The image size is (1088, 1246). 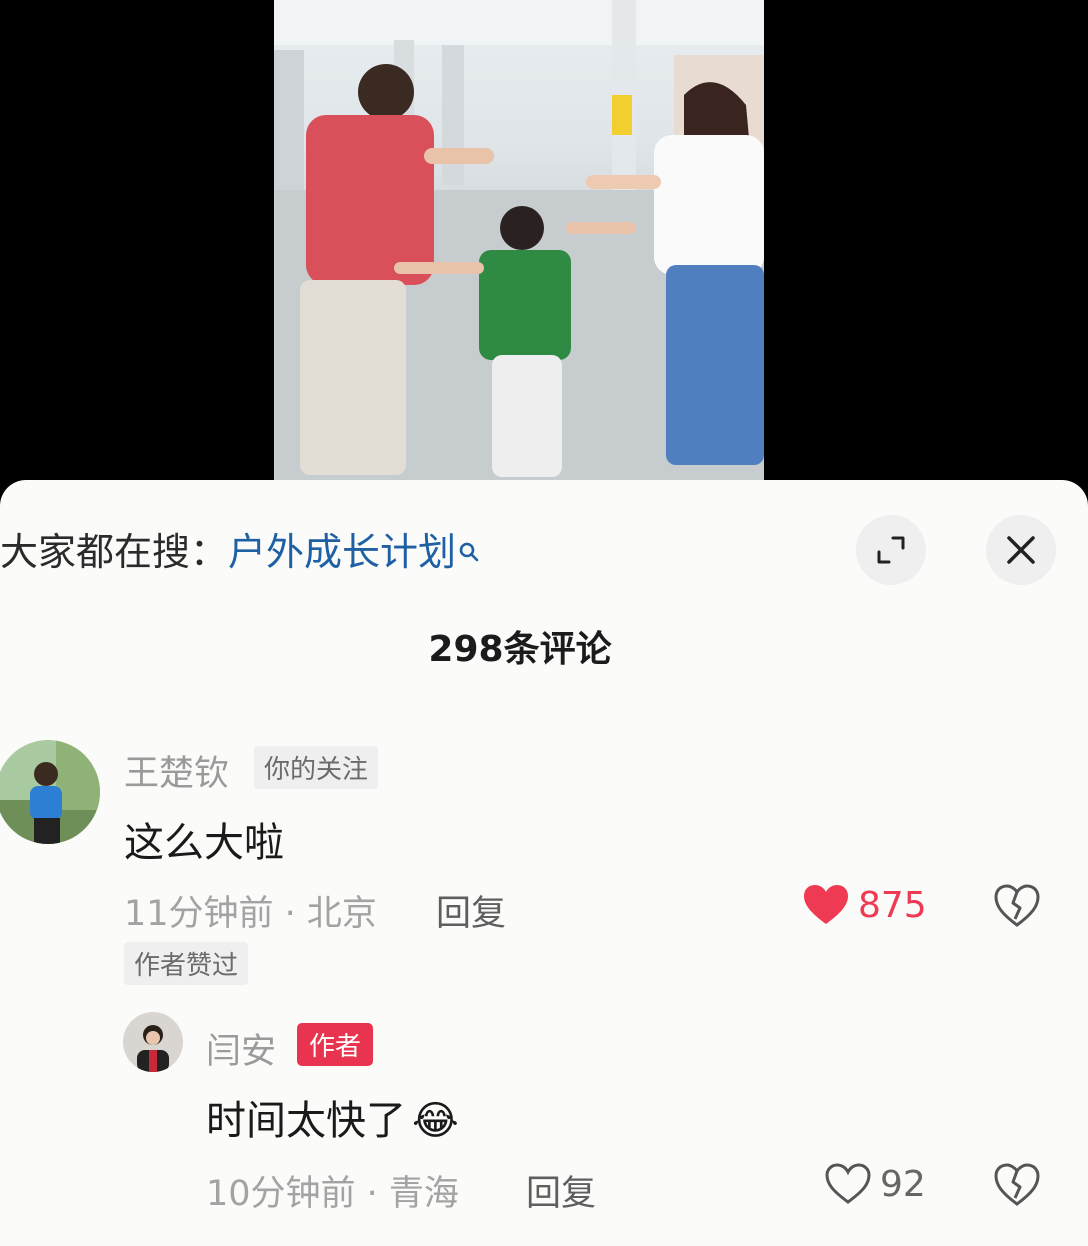 I want to click on close-icon, so click(x=1021, y=550).